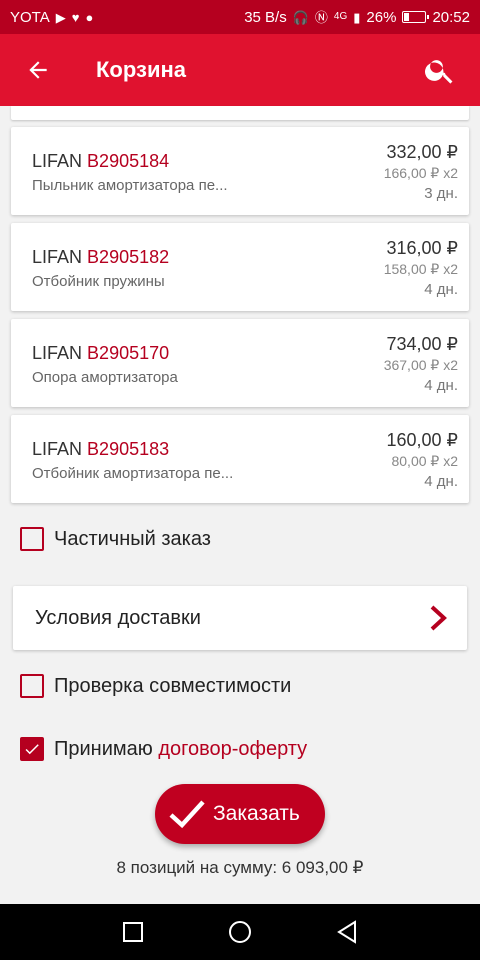 This screenshot has height=960, width=480. I want to click on back-triangle-icon, so click(346, 932).